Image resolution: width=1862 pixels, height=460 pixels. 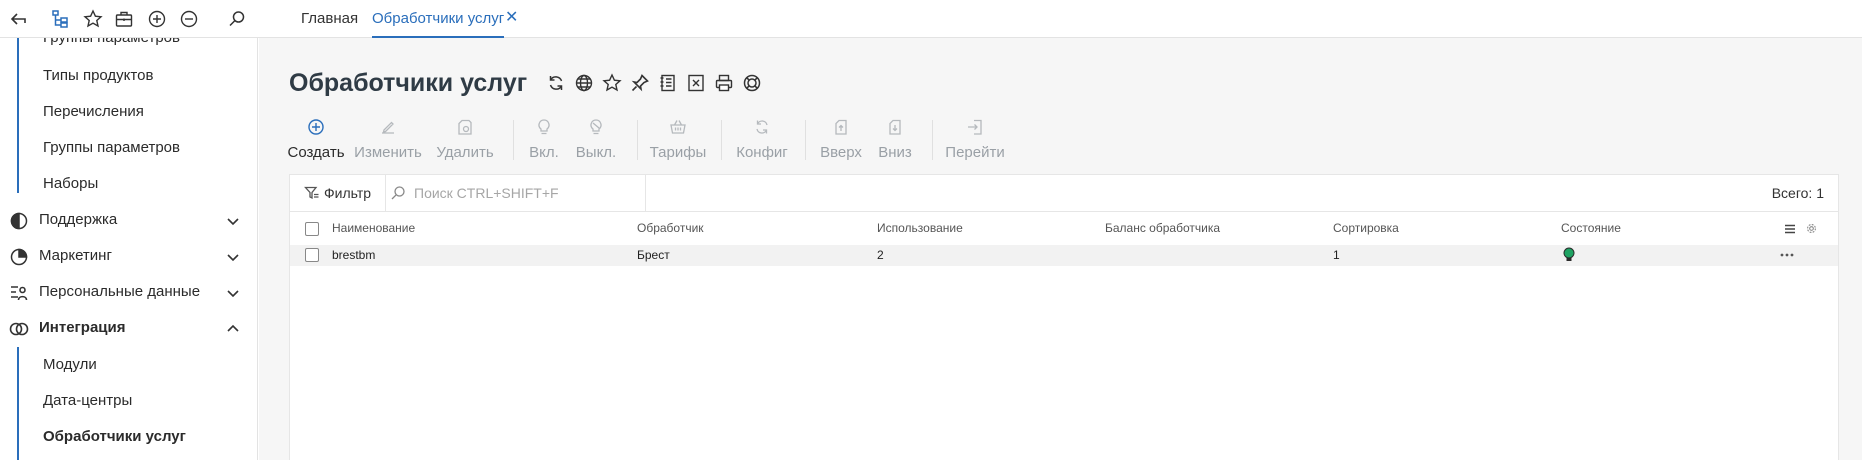 What do you see at coordinates (312, 229) in the screenshot?
I see `select-all-checkbox` at bounding box center [312, 229].